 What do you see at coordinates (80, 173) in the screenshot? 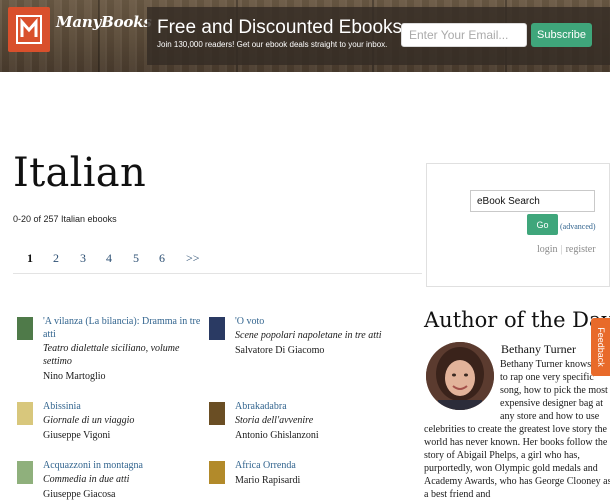
I see `page-title: Italian` at bounding box center [80, 173].